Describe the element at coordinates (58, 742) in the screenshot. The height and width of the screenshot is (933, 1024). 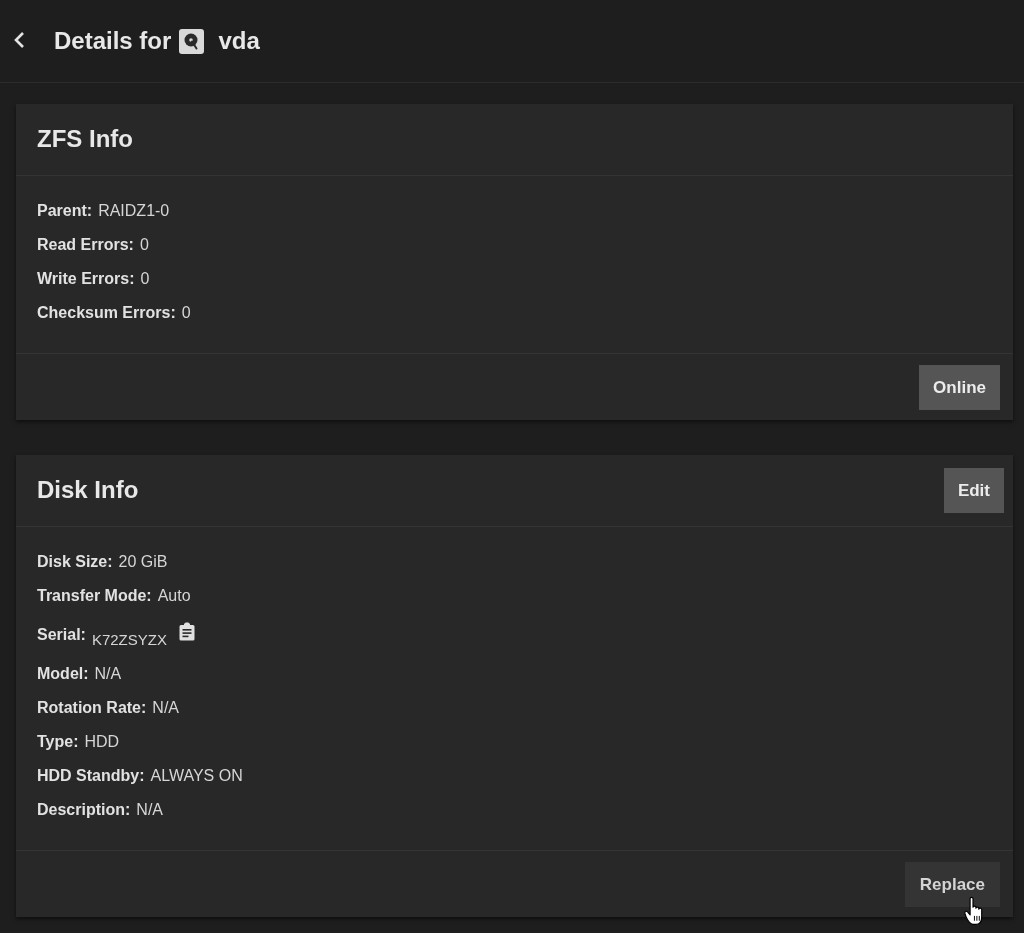
I see `field-label: Type:` at that location.